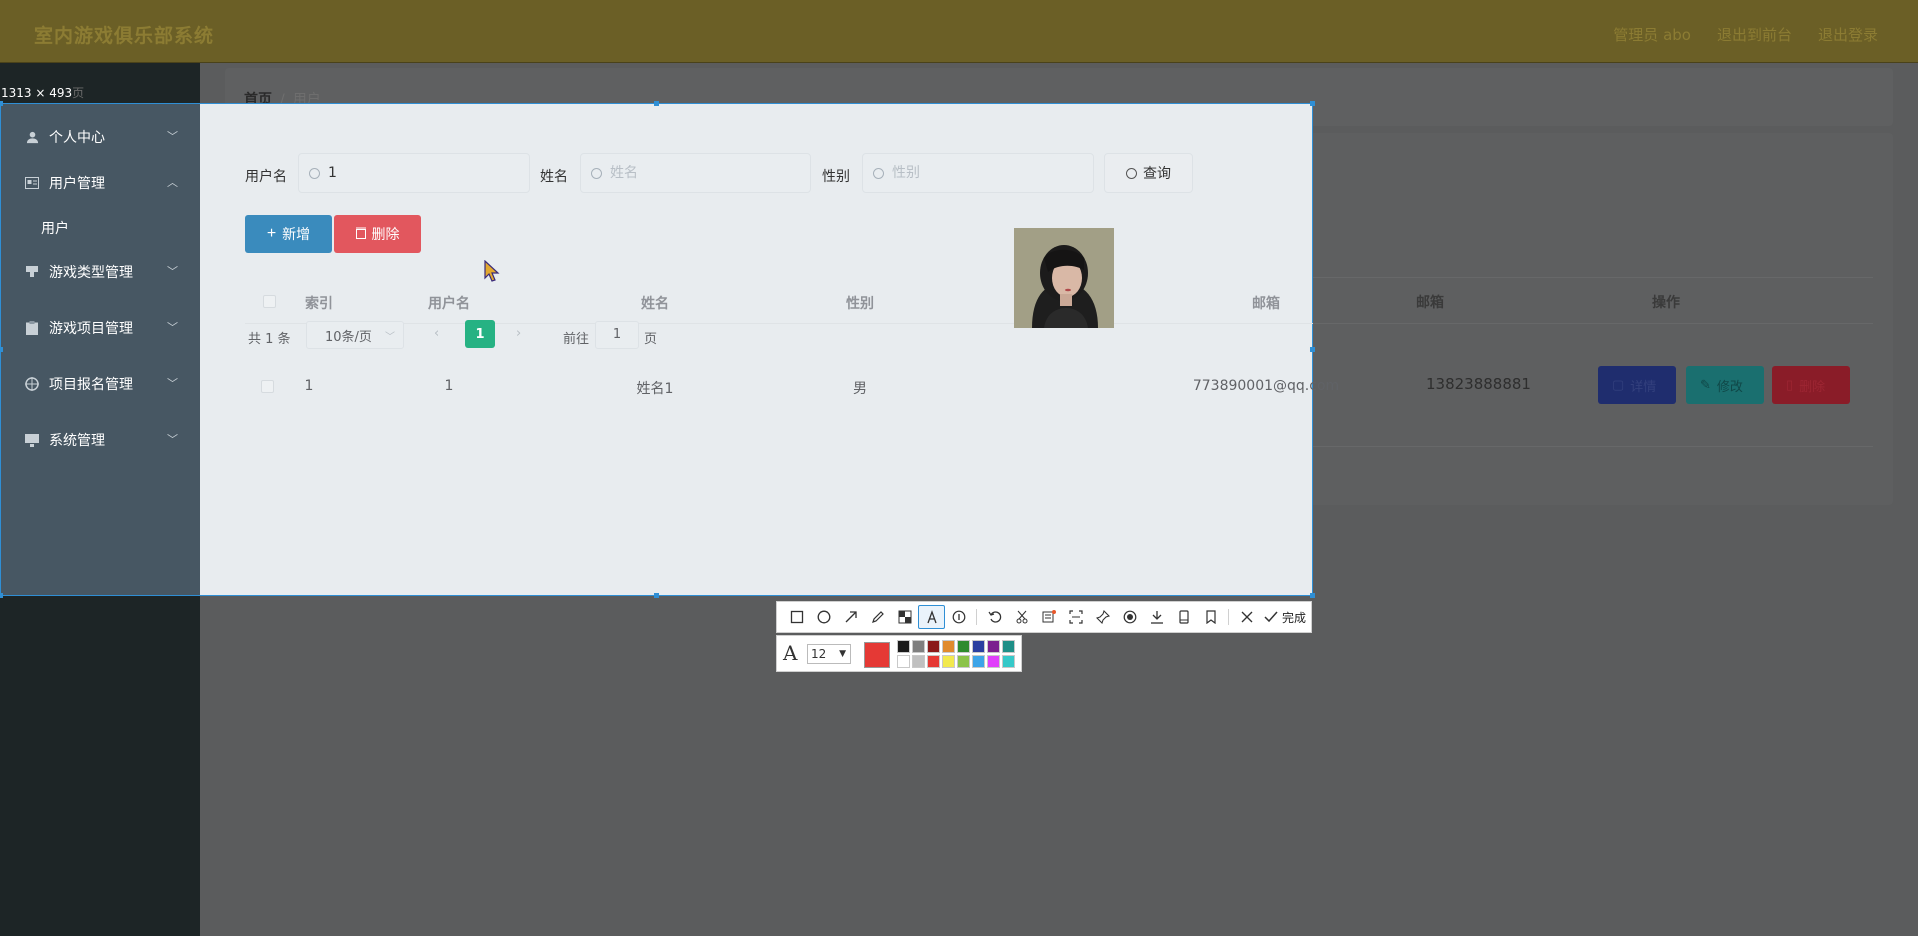  Describe the element at coordinates (1848, 34) in the screenshot. I see `logout-link: 退出登录` at that location.